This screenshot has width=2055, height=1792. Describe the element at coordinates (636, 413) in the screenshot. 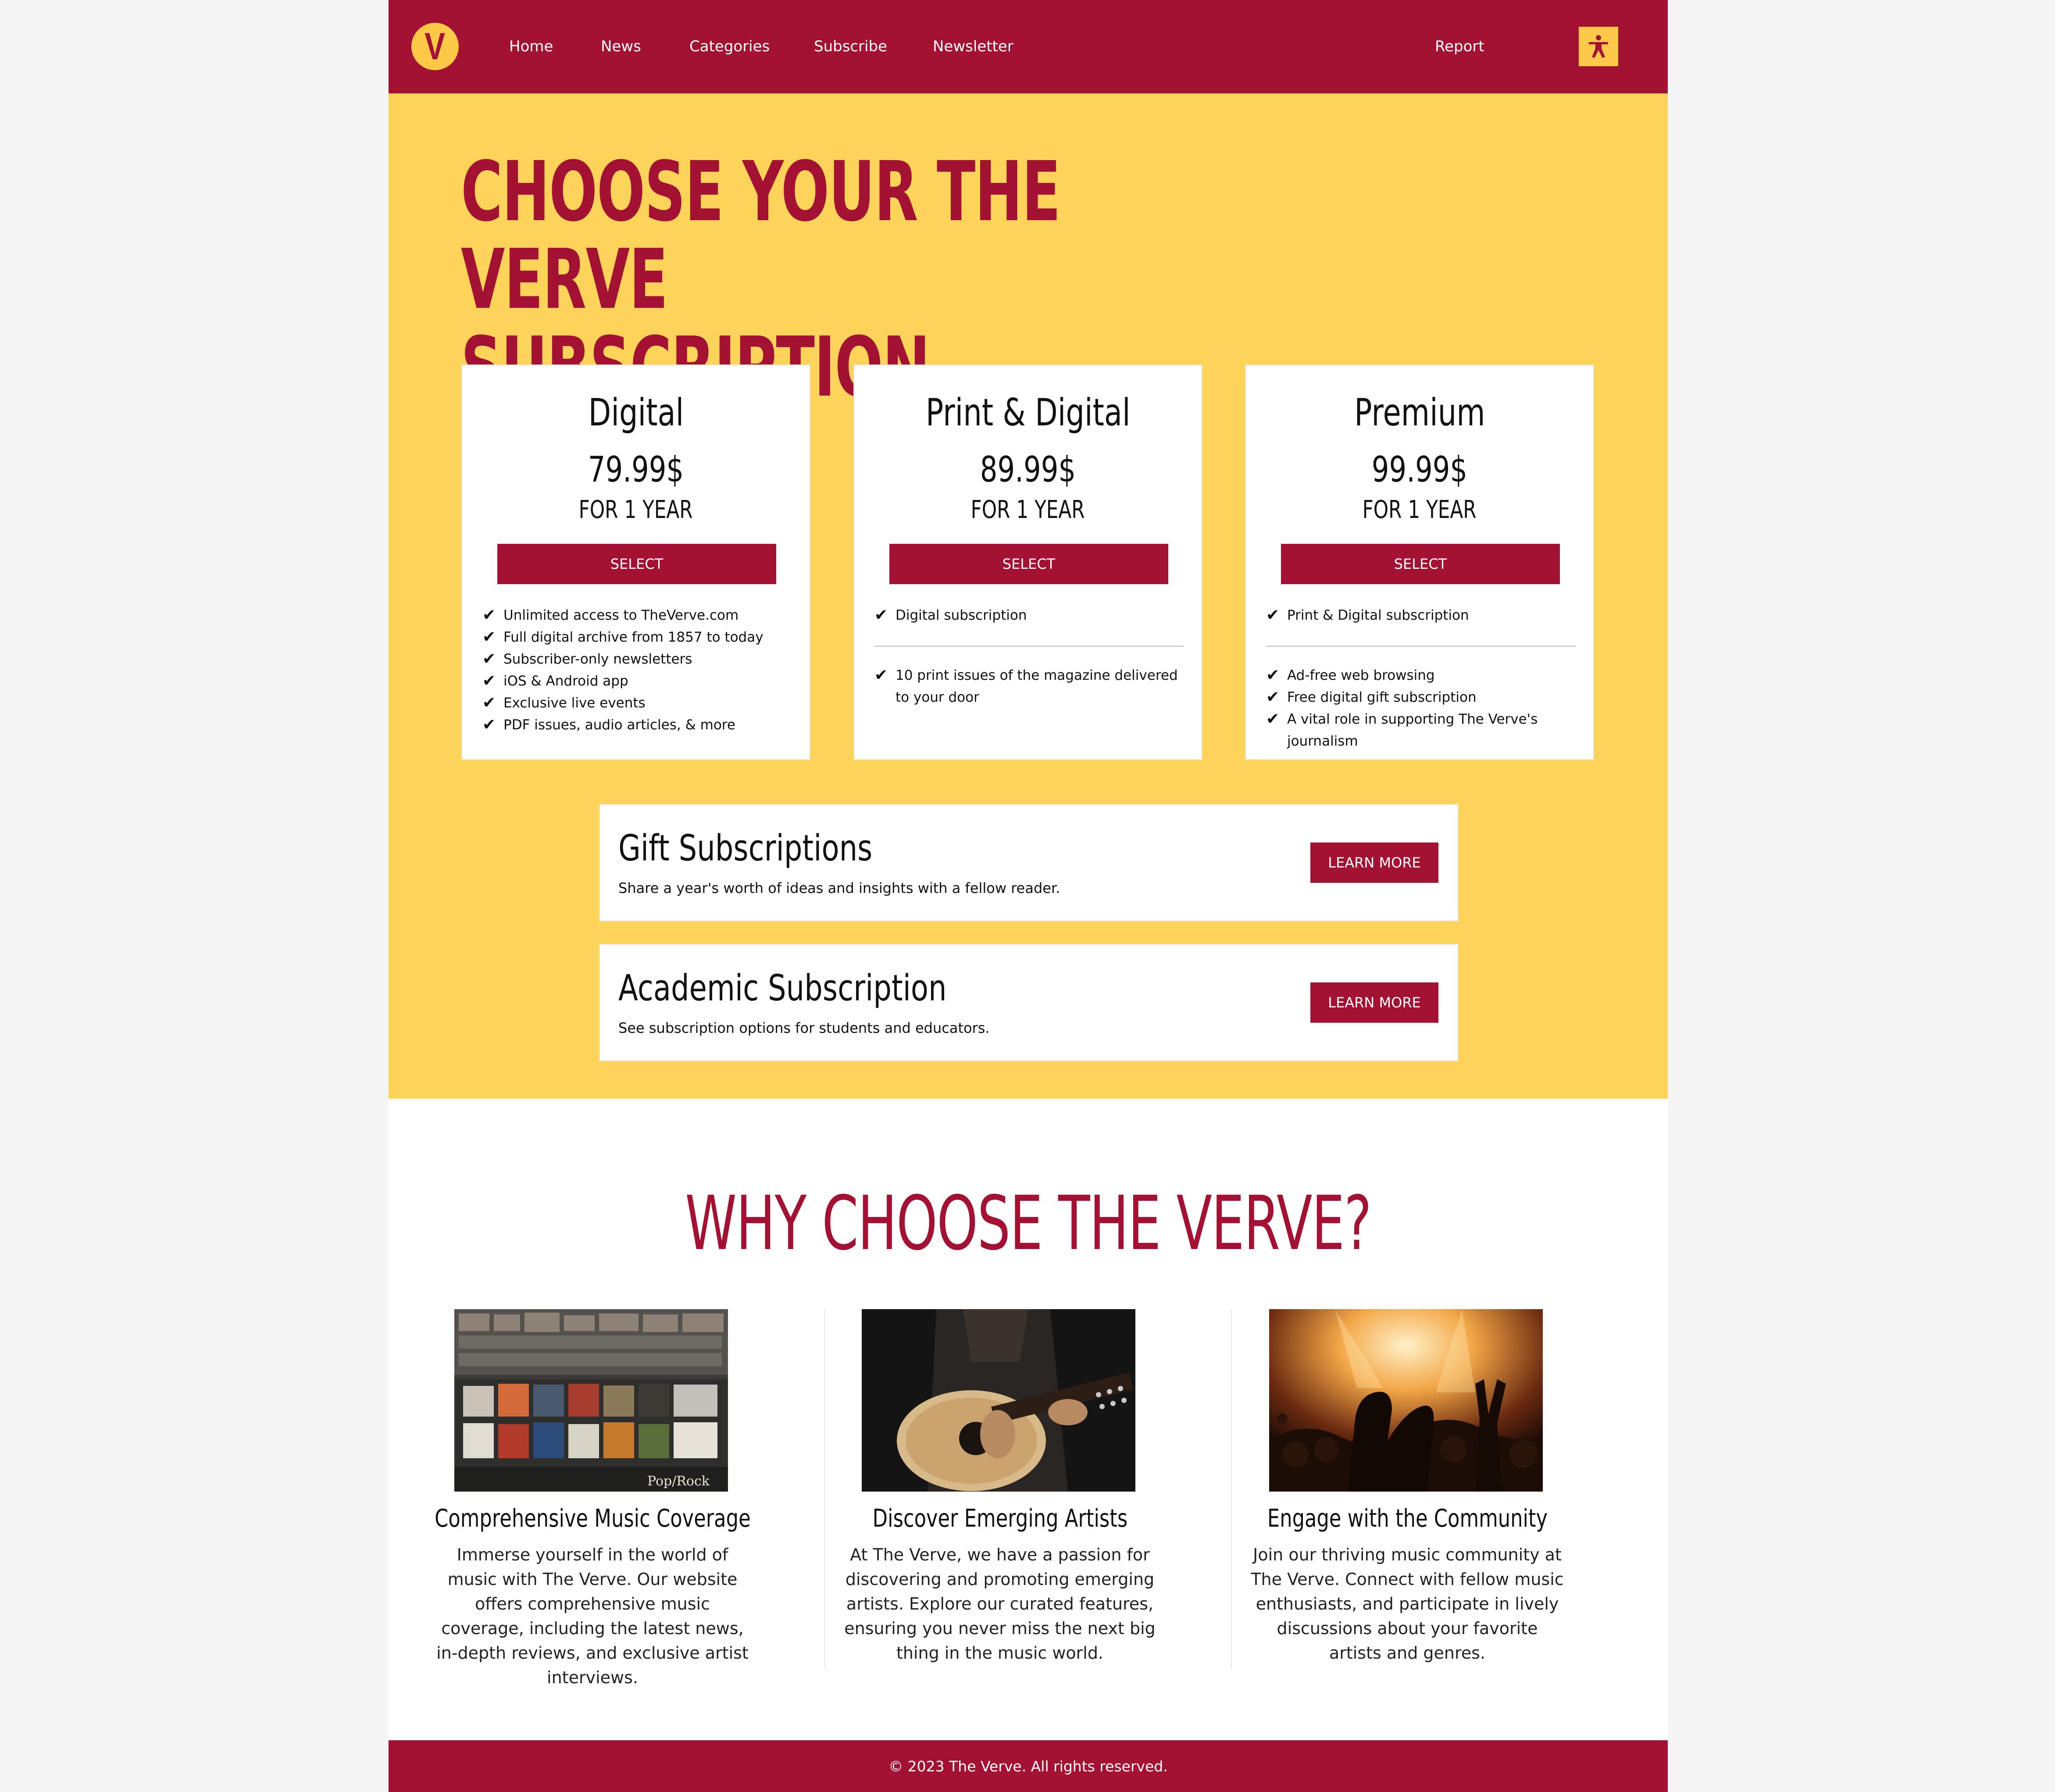

I see `plan-name: Digital` at that location.